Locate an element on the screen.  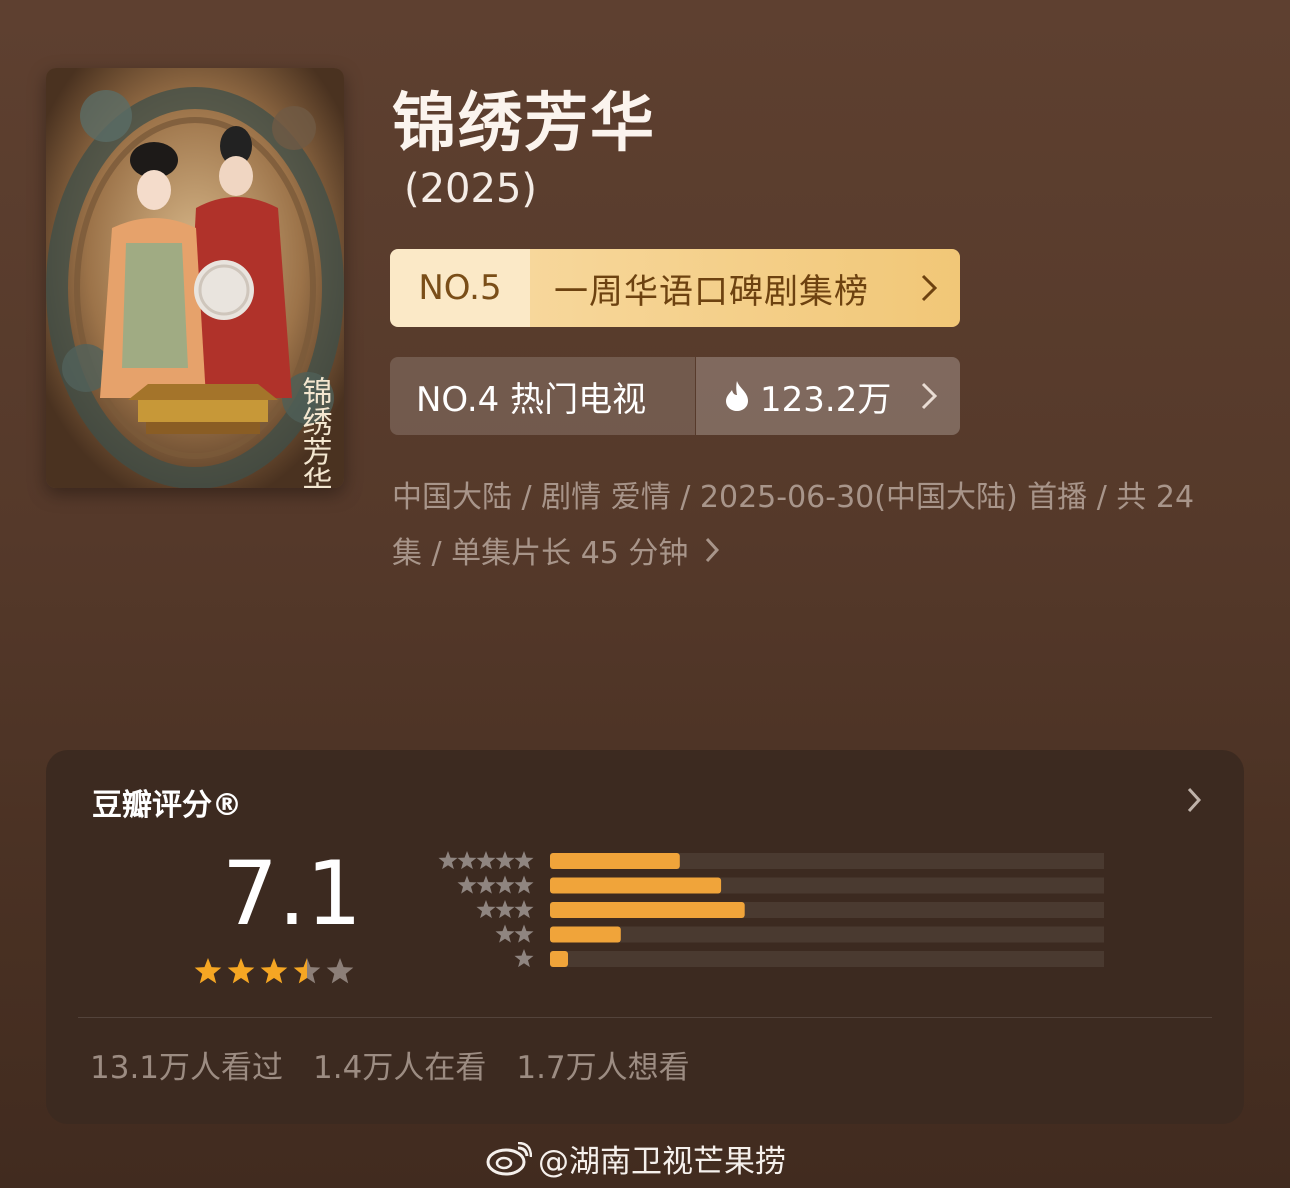
rank-number: NO.5 is located at coordinates (460, 288).